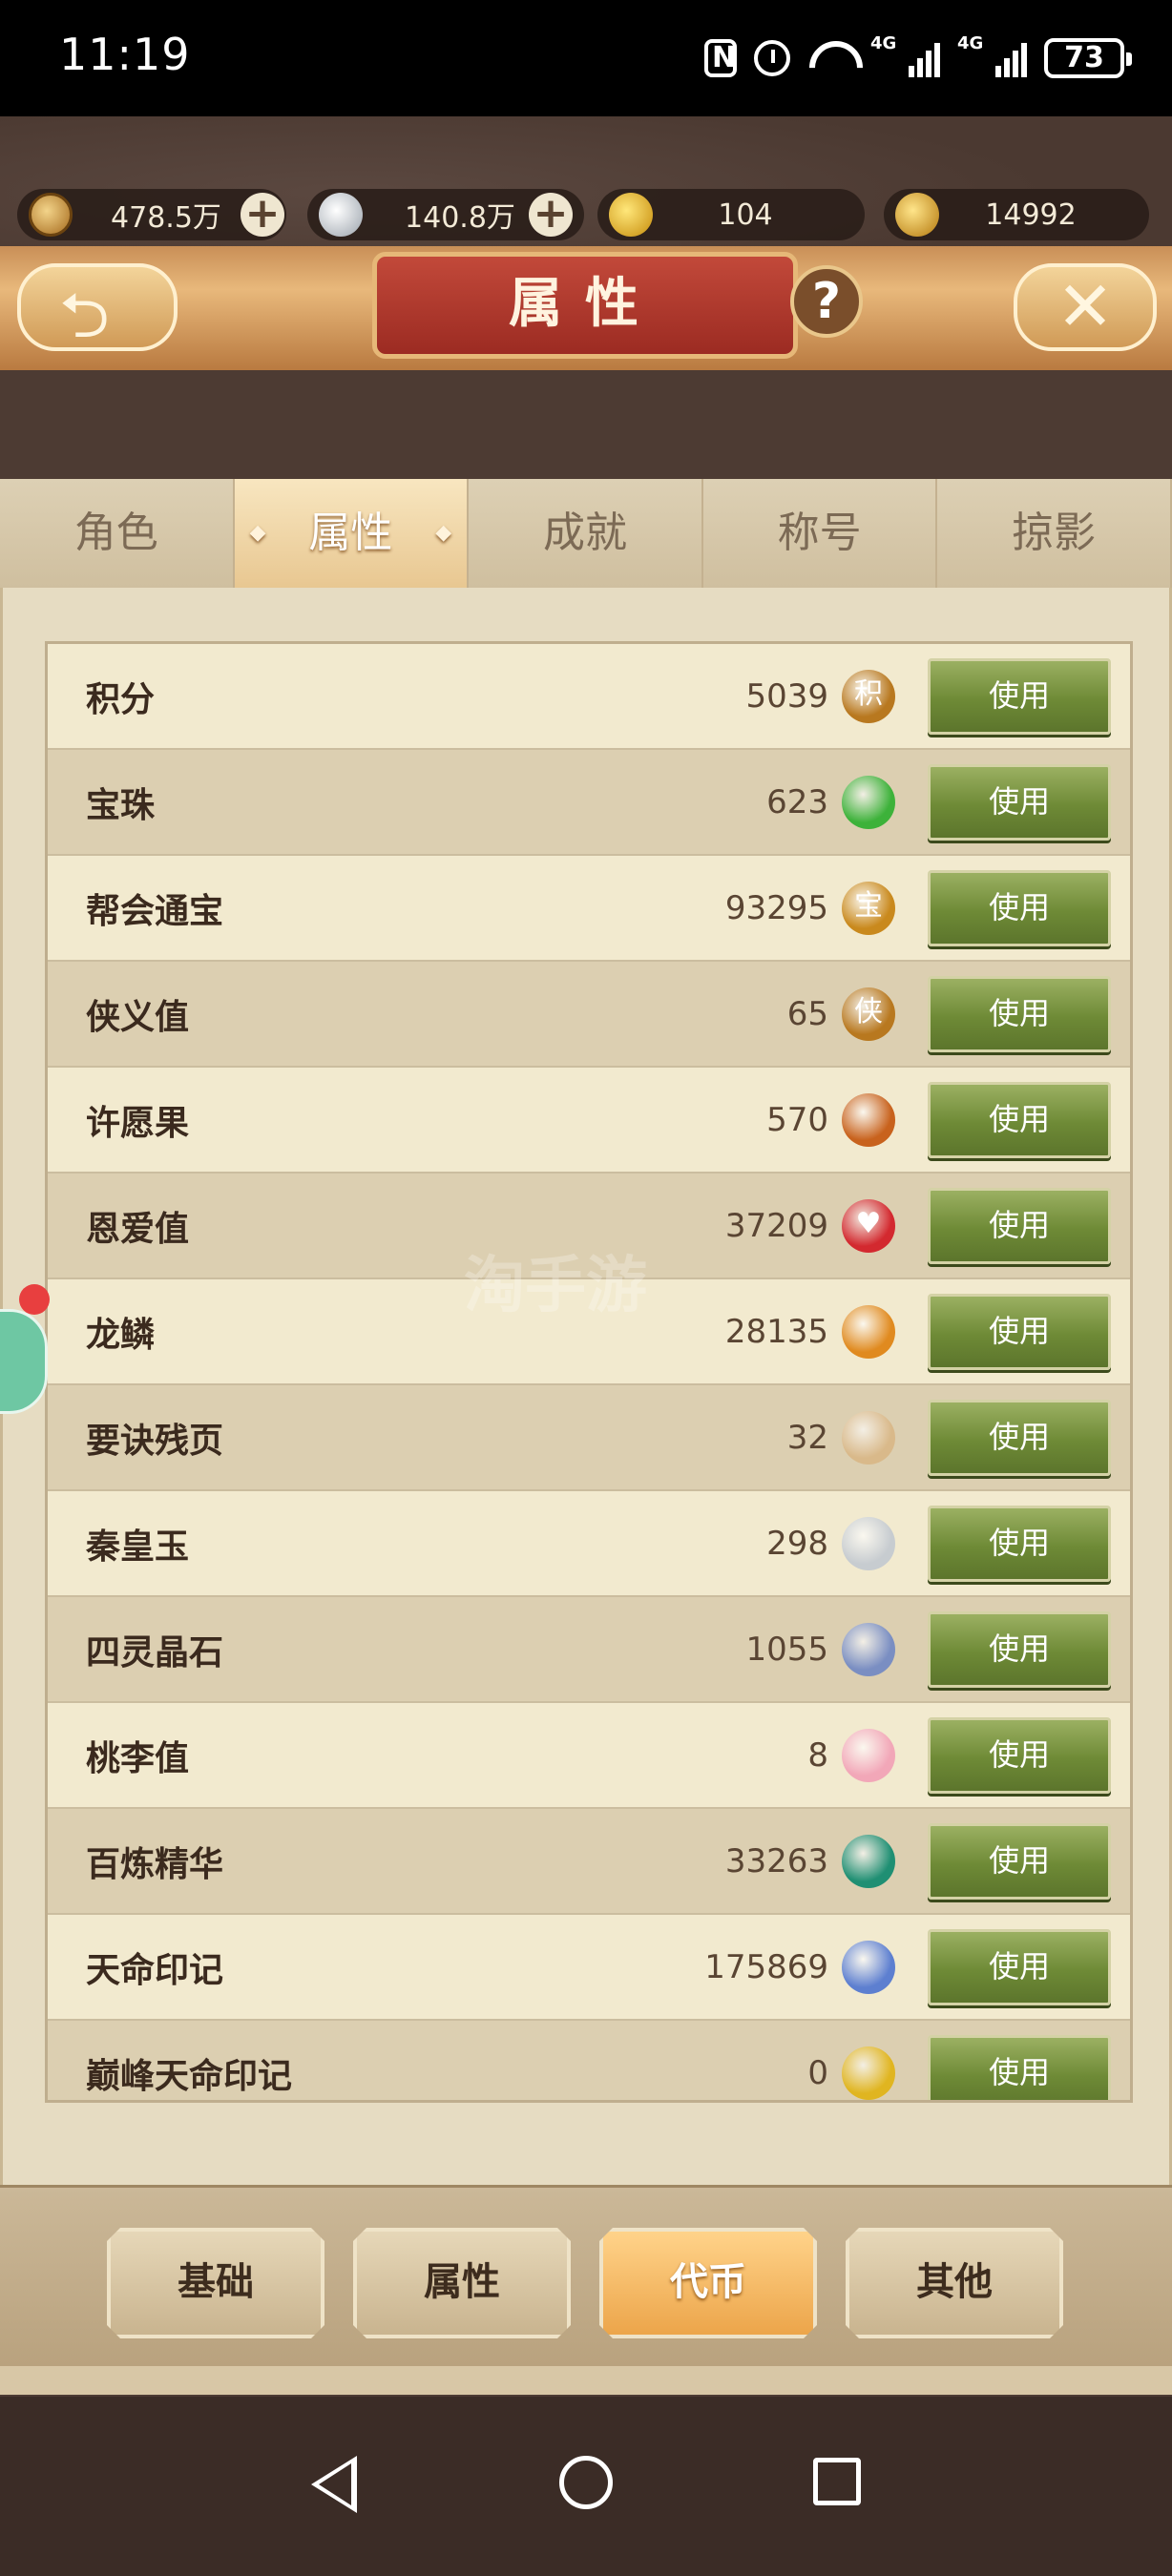  I want to click on item-name: 天命印记, so click(155, 1970).